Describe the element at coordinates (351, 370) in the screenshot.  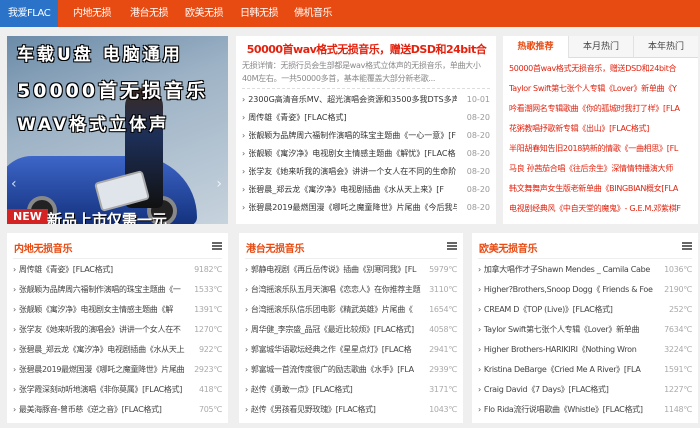
I see `list-item: 郭富城一首流传度很广的励志歌曲《水手》[FLA2939℃` at that location.